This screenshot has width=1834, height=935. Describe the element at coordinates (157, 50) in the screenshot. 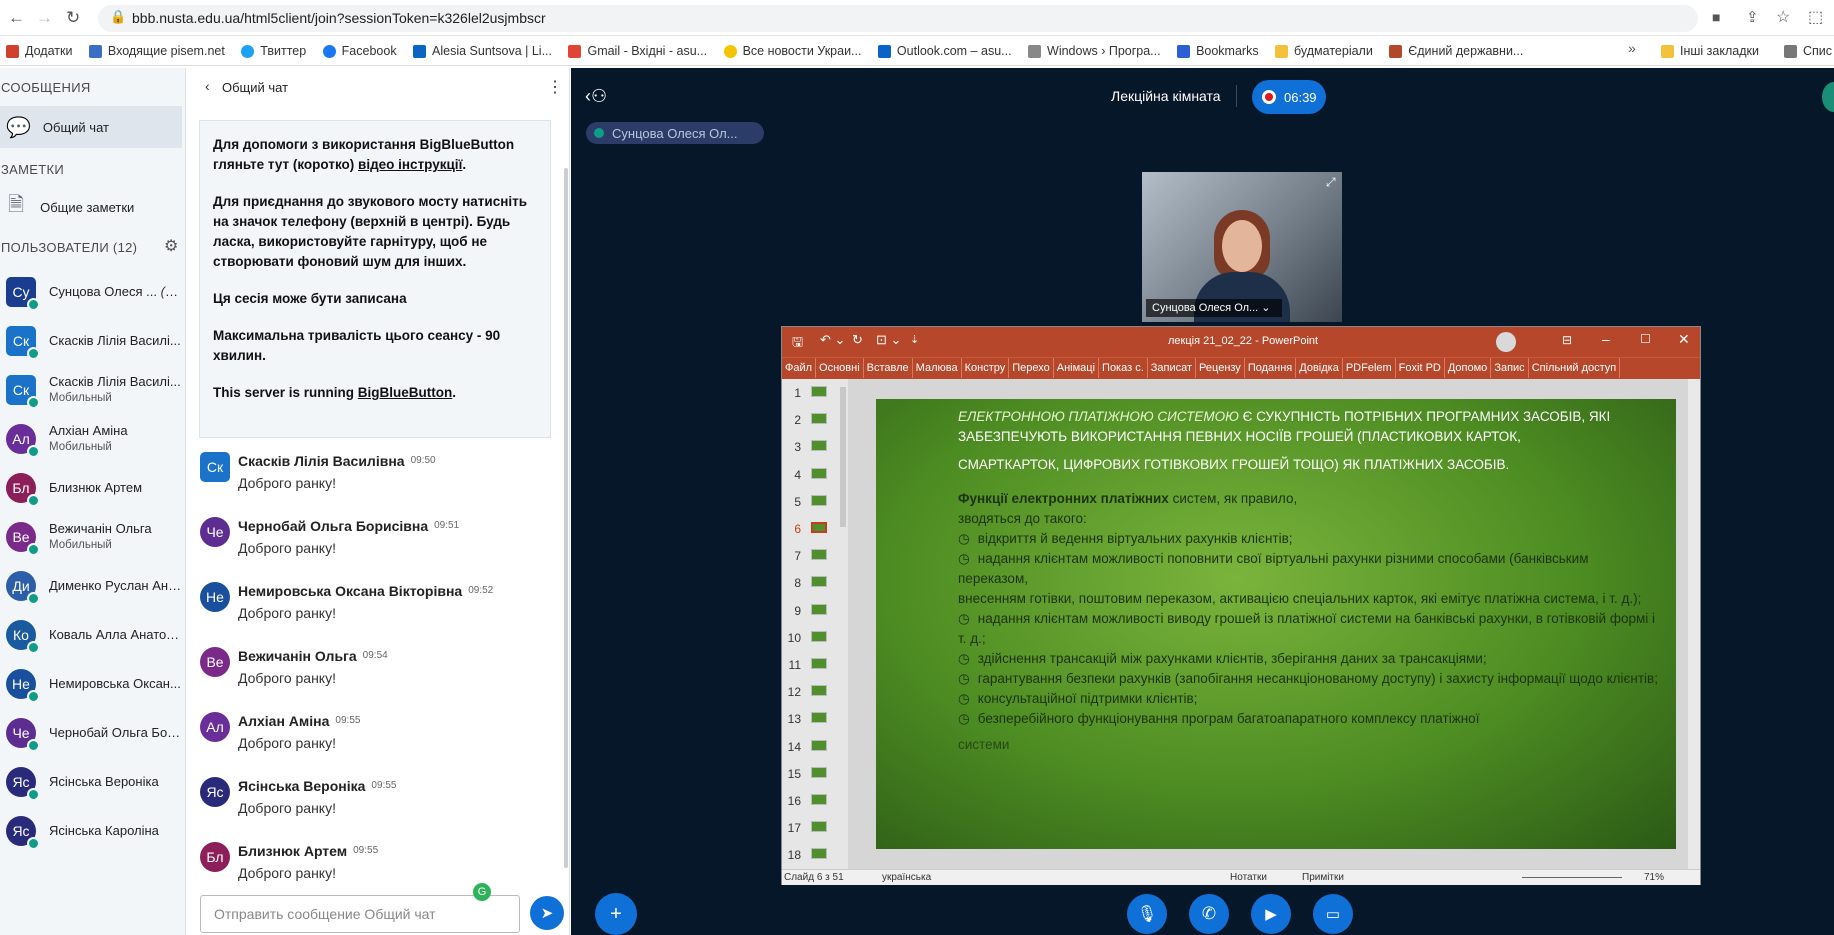

I see `bookmark-pisem: Входящие pisem.net` at that location.